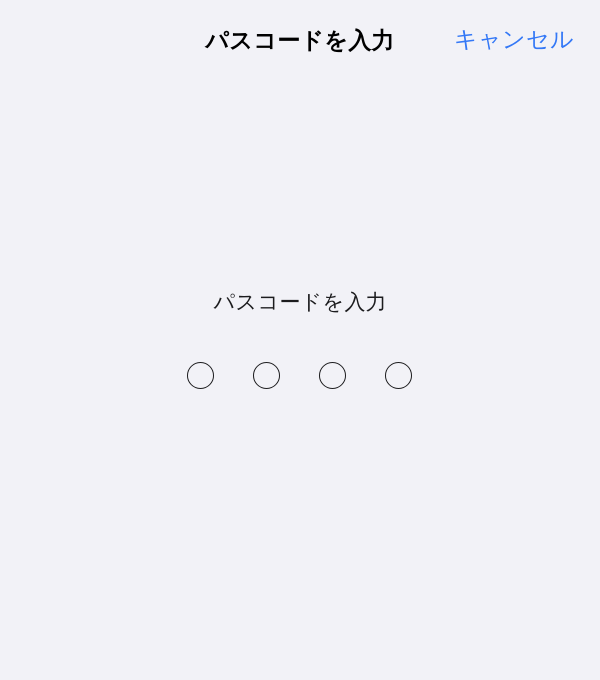  What do you see at coordinates (300, 302) in the screenshot?
I see `passcode-prompt: パスコードを入力` at bounding box center [300, 302].